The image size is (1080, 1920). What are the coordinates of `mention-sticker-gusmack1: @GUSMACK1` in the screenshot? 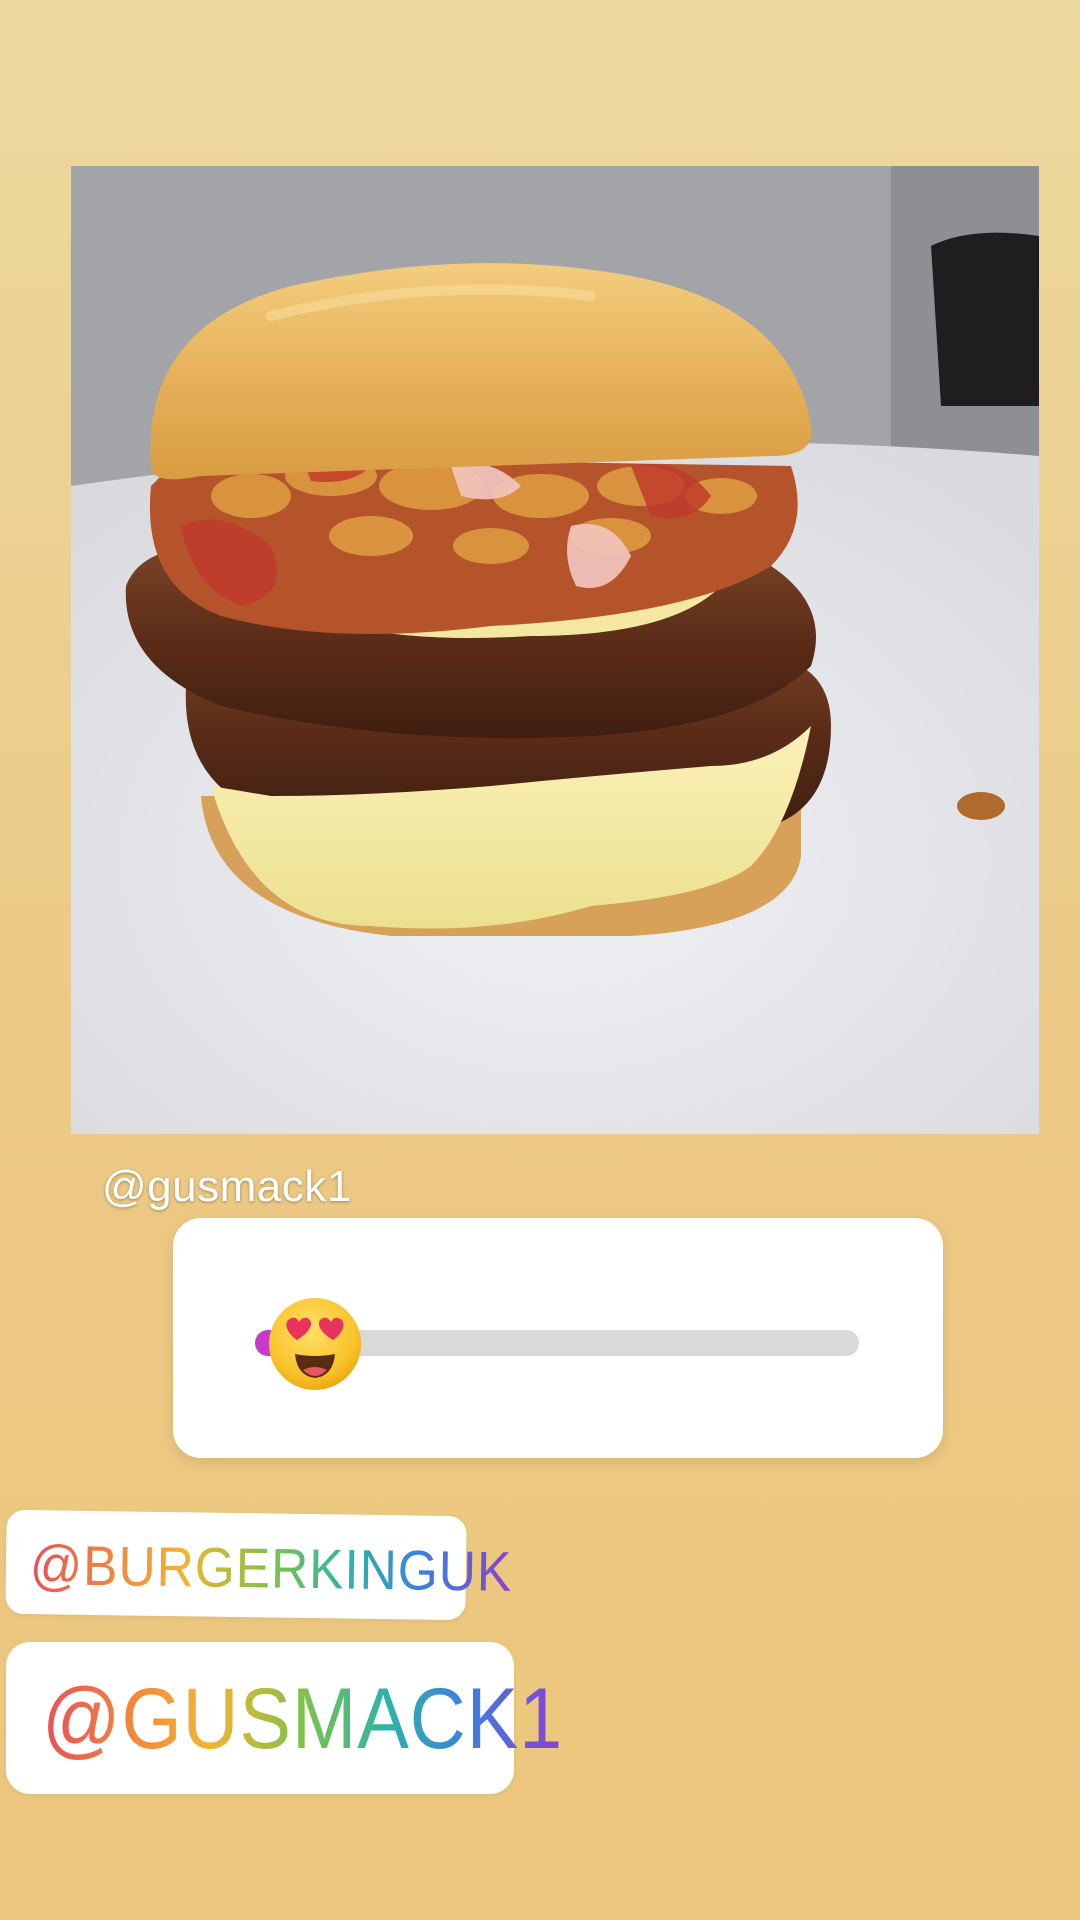 It's located at (284, 1718).